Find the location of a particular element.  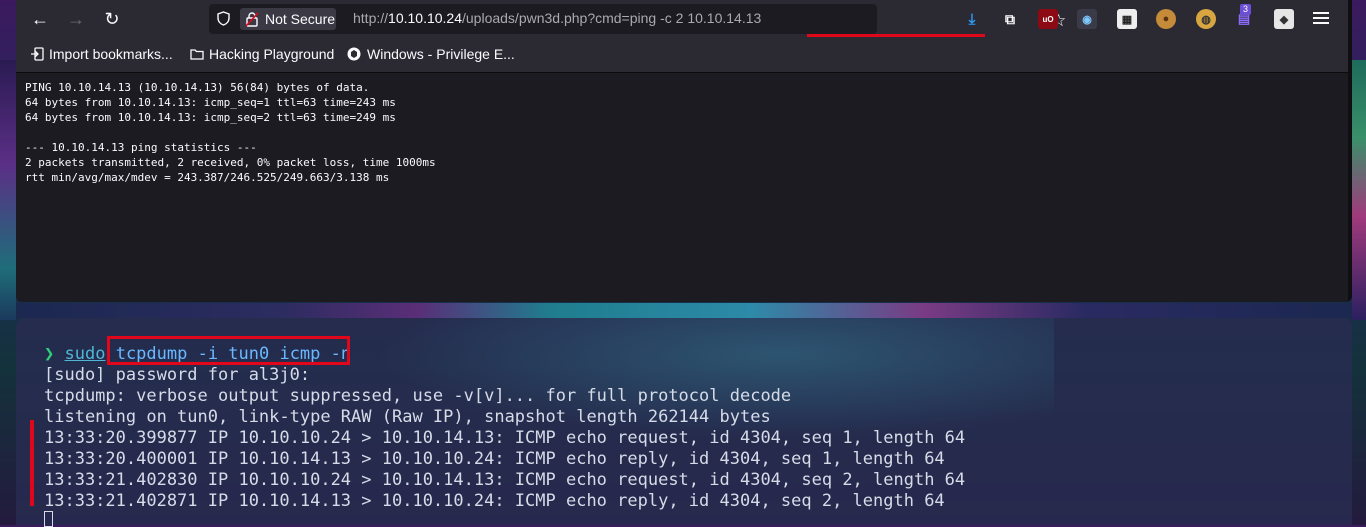

ublock-icon: uO is located at coordinates (1048, 19).